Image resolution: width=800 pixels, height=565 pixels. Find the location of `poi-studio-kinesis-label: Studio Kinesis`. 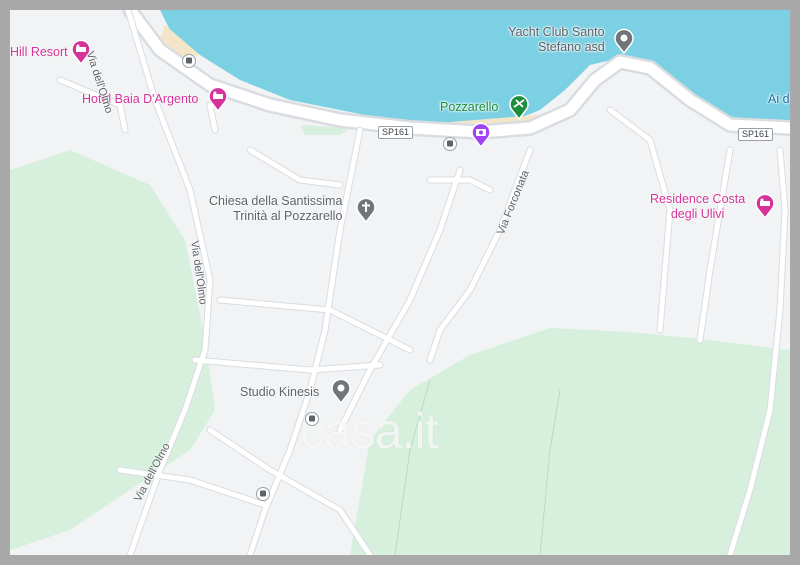

poi-studio-kinesis-label: Studio Kinesis is located at coordinates (279, 392).